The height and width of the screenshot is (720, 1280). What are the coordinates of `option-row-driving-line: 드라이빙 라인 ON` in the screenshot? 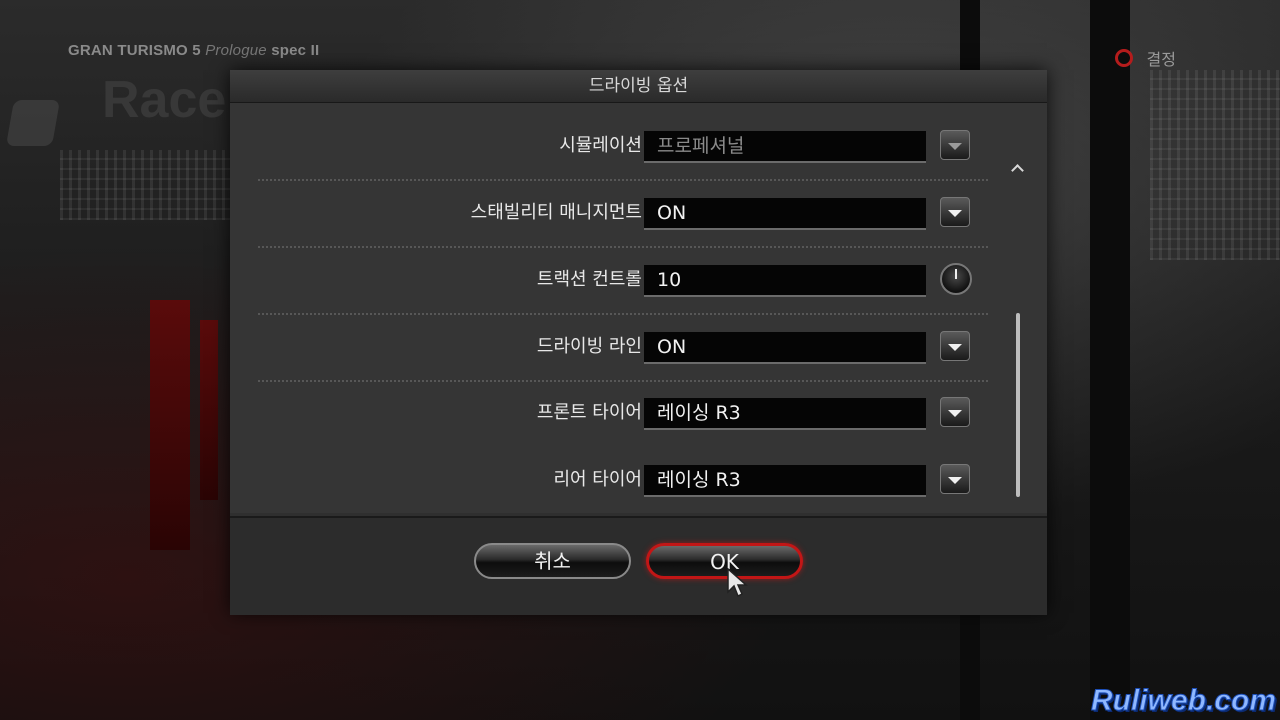 It's located at (623, 348).